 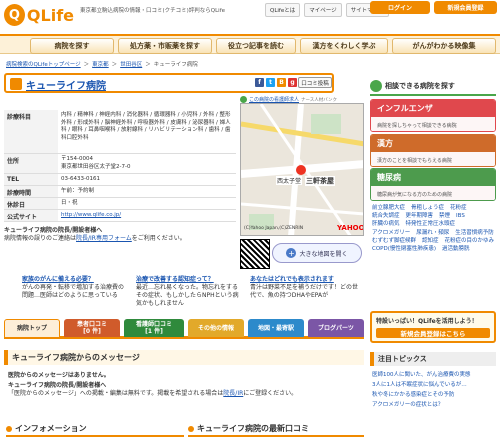 What do you see at coordinates (388, 208) in the screenshot?
I see `disease-link: 前立腺肥大症` at bounding box center [388, 208].